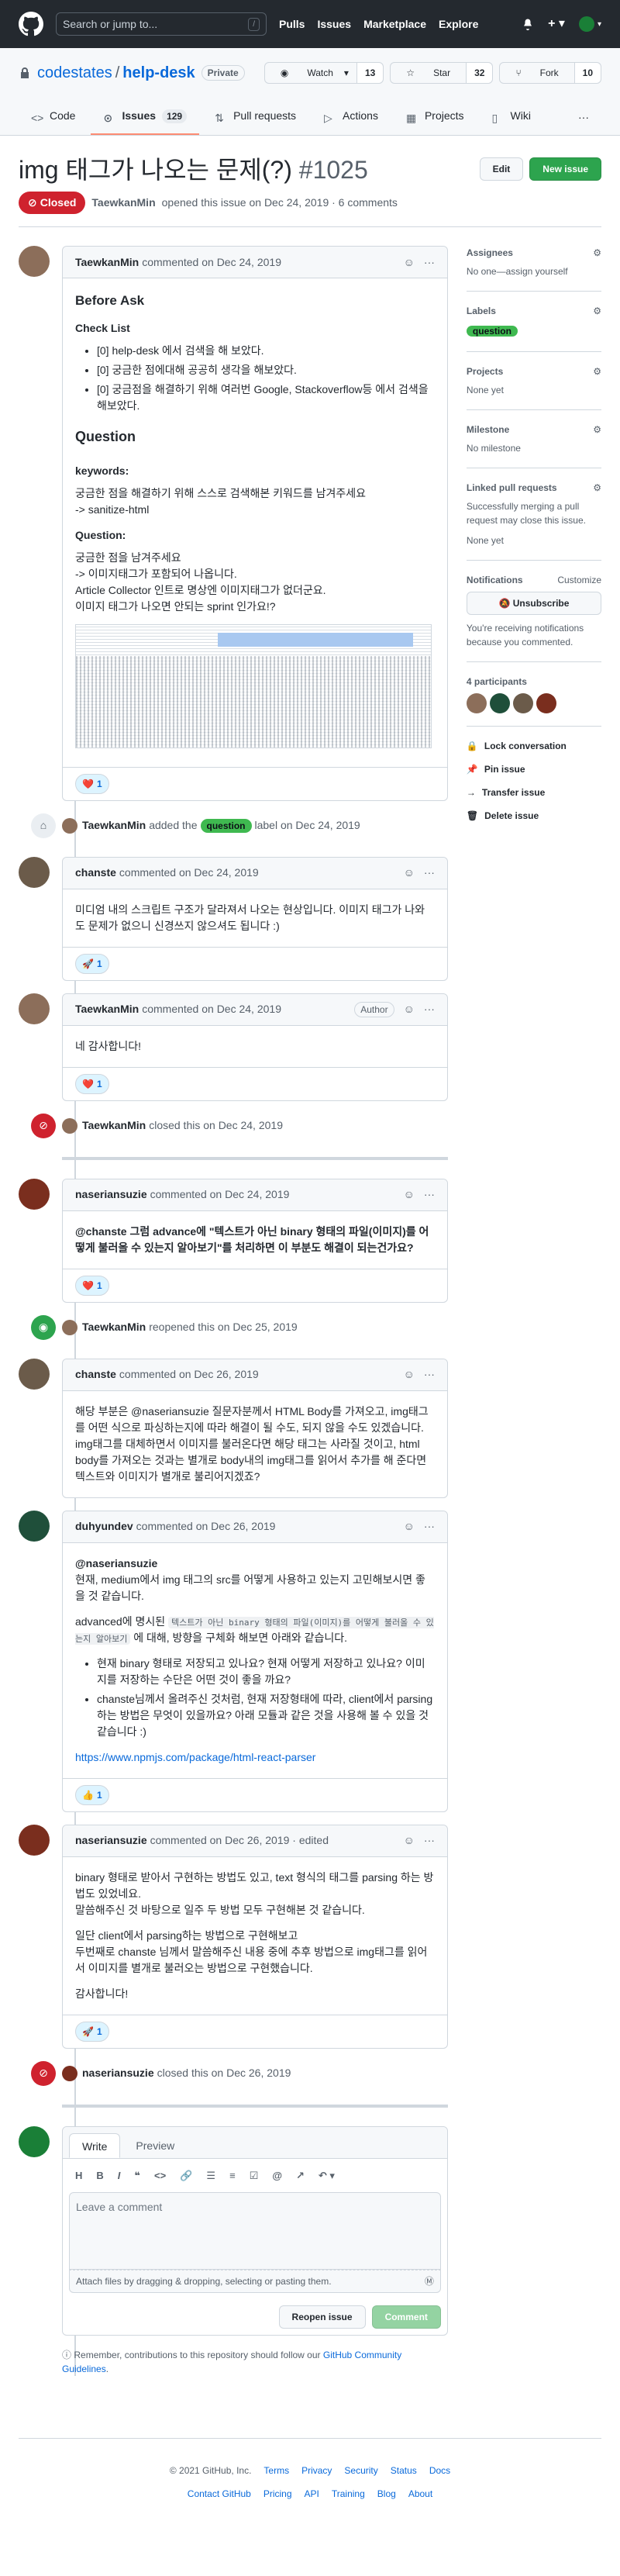 The image size is (620, 2576). What do you see at coordinates (78, 2176) in the screenshot?
I see `heading-icon: H` at bounding box center [78, 2176].